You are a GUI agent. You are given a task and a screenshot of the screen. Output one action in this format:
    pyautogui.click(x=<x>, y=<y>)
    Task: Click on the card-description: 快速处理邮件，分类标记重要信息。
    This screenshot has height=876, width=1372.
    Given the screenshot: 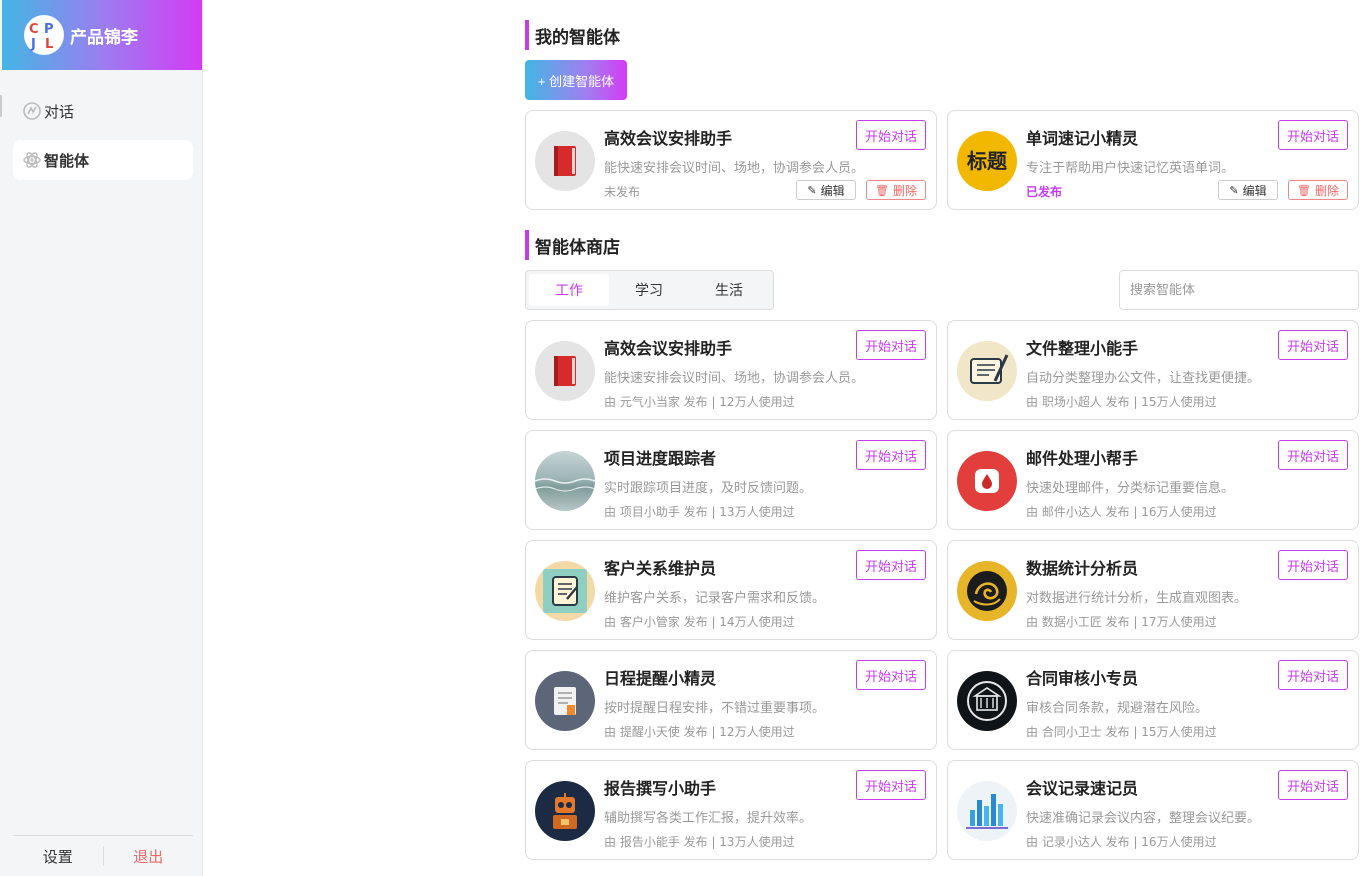 What is the action you would take?
    pyautogui.click(x=1130, y=488)
    